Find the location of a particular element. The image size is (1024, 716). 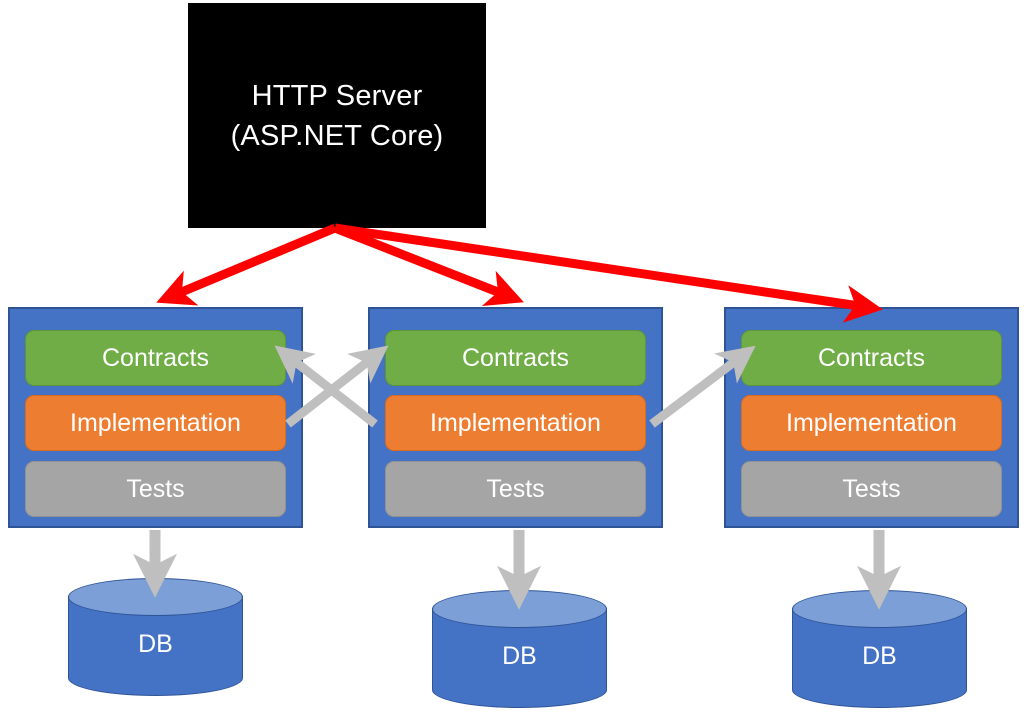

database-node-1: DB is located at coordinates (155, 642).